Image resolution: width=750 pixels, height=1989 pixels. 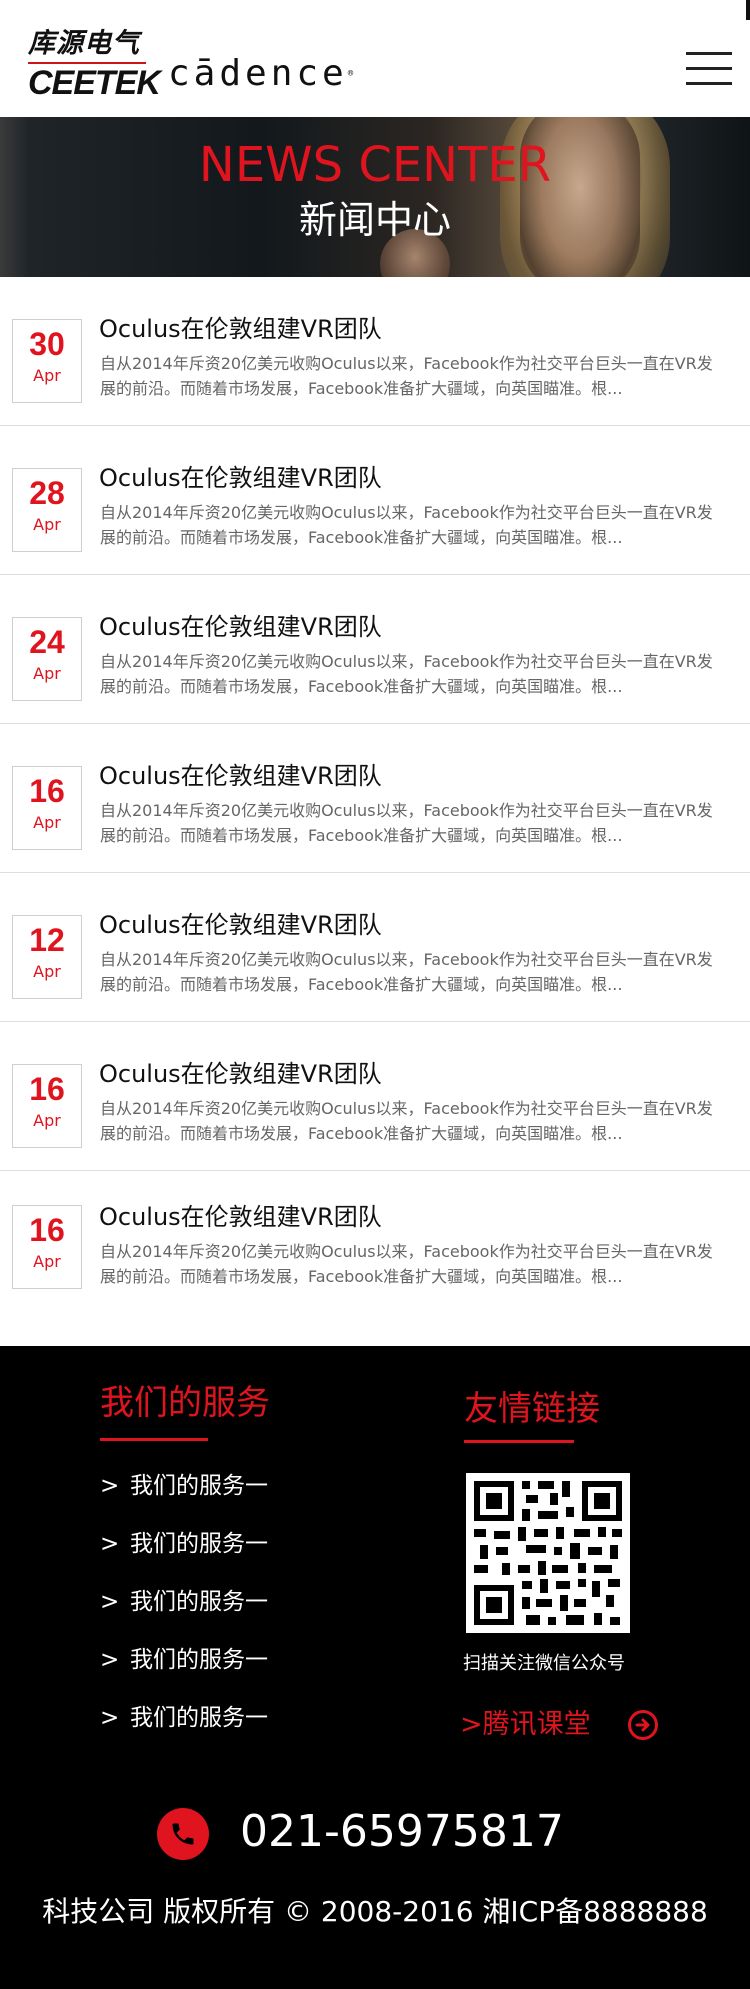 I want to click on hamburger-menu-icon, so click(x=711, y=70).